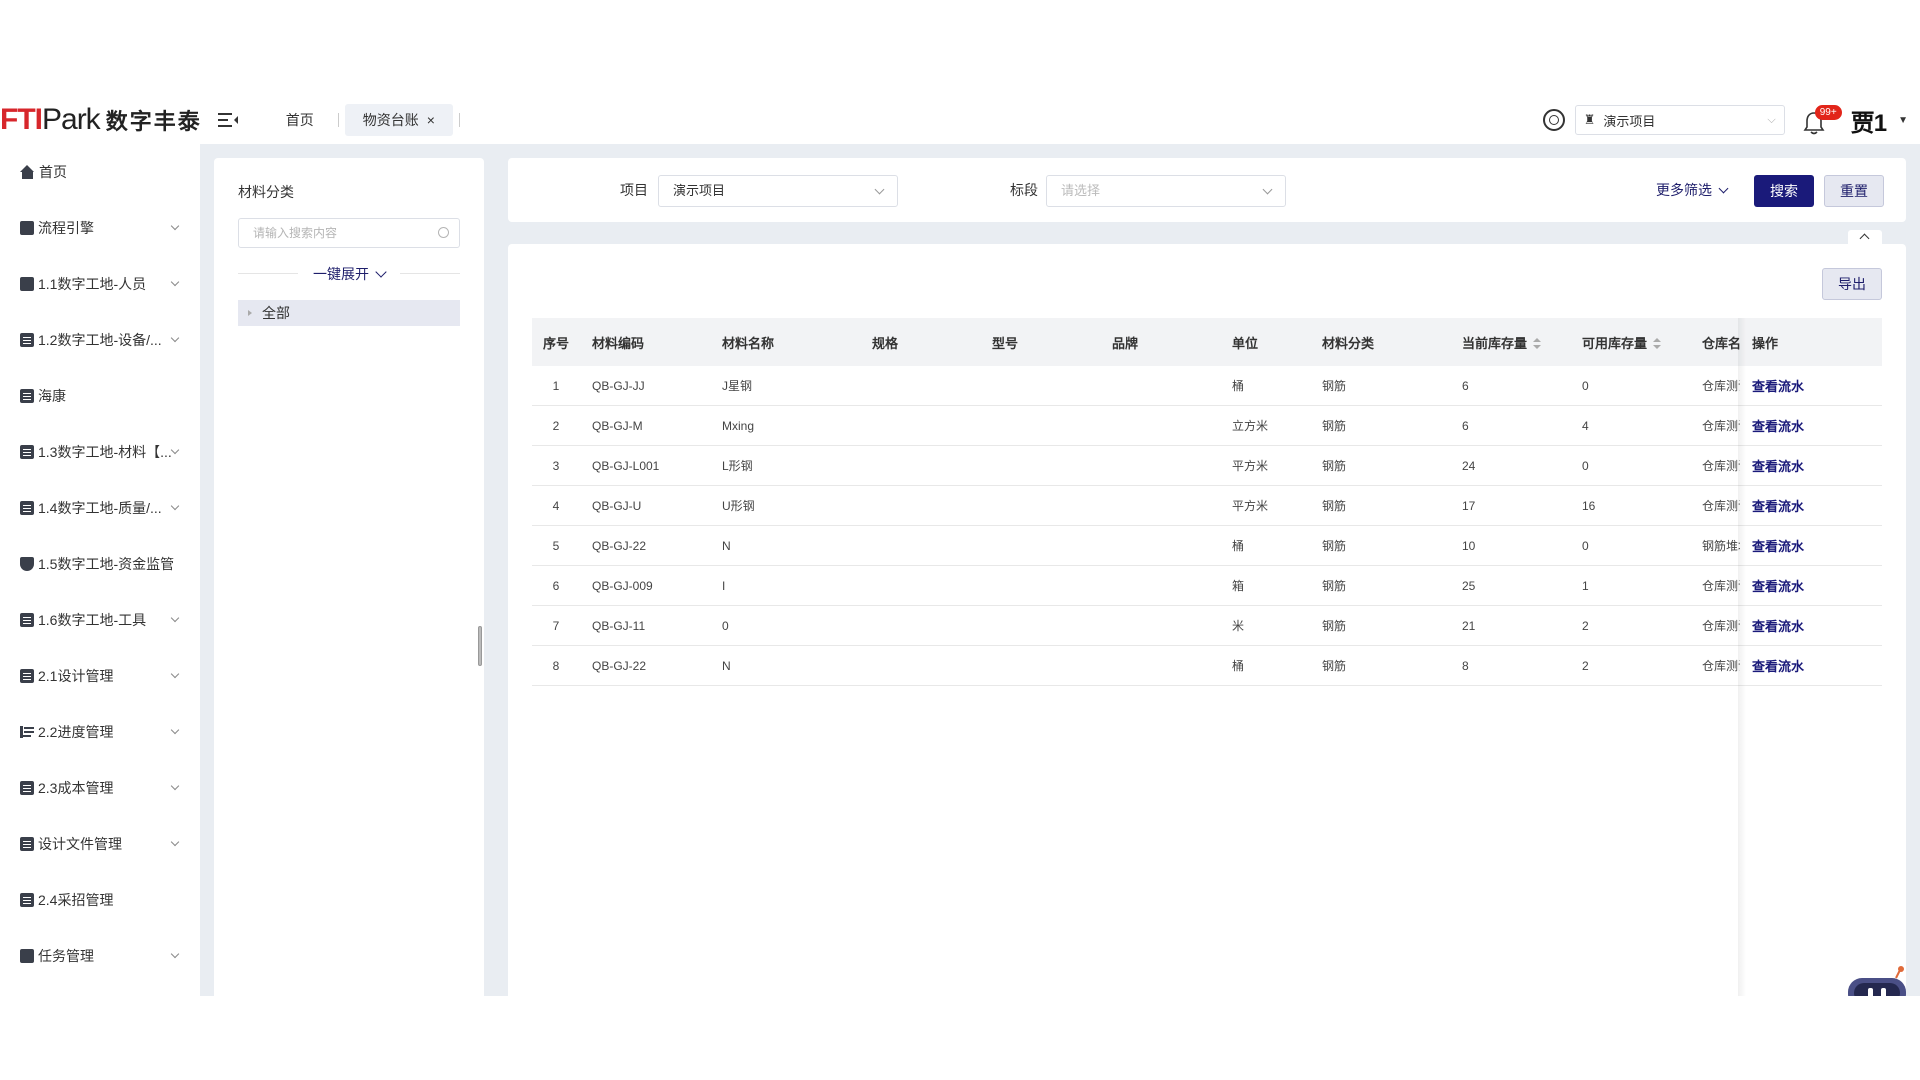 This screenshot has width=1920, height=1080. What do you see at coordinates (1207, 546) in the screenshot?
I see `table-row: 5 QB-GJ-22 N 桶 钢筋 10 0 钢筋堆场查看流水` at bounding box center [1207, 546].